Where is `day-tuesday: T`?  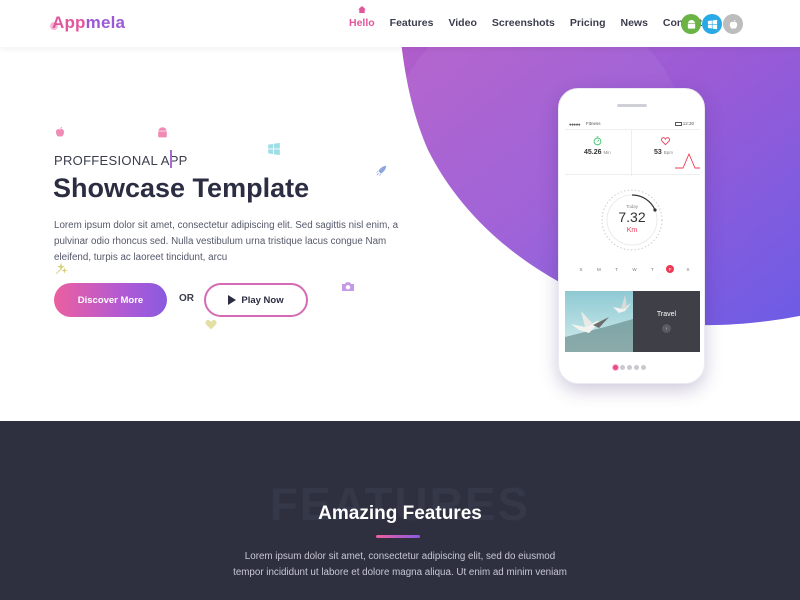 day-tuesday: T is located at coordinates (617, 269).